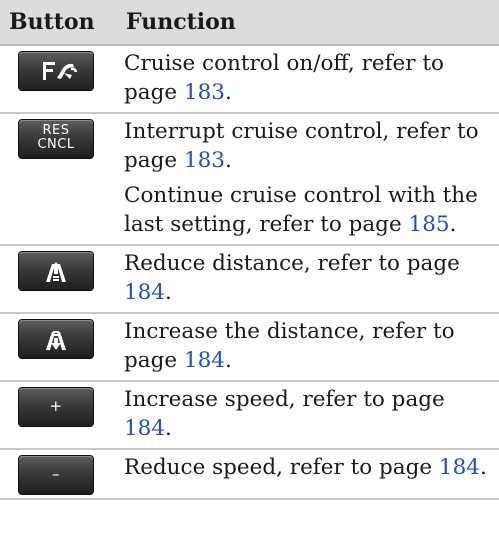  I want to click on column-header-function: Function, so click(306, 23).